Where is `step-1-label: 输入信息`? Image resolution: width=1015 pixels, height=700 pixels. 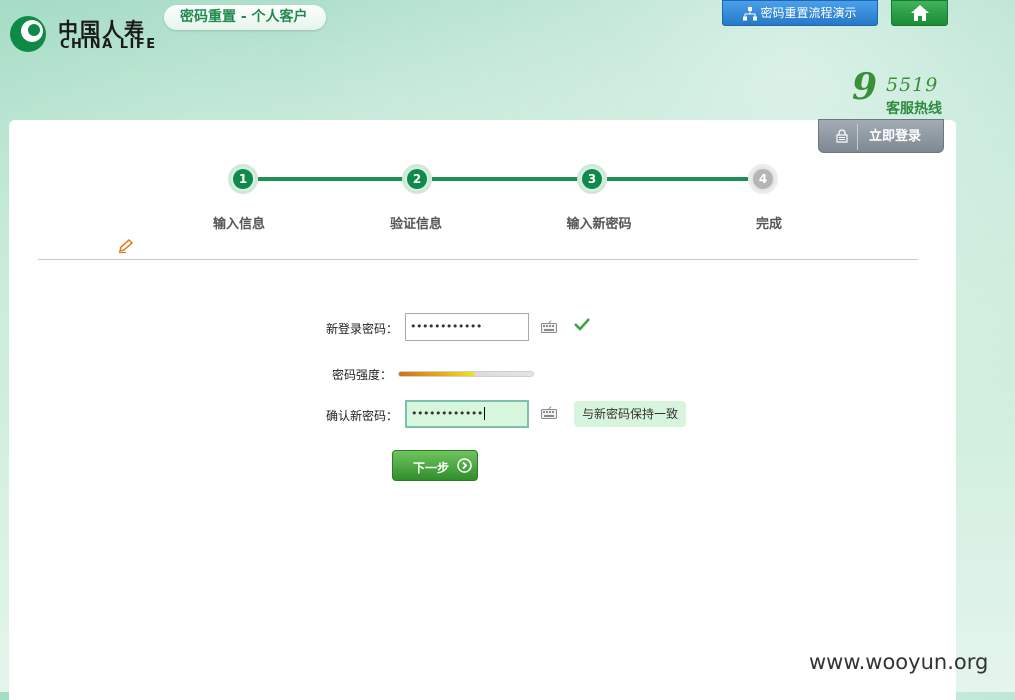
step-1-label: 输入信息 is located at coordinates (238, 224).